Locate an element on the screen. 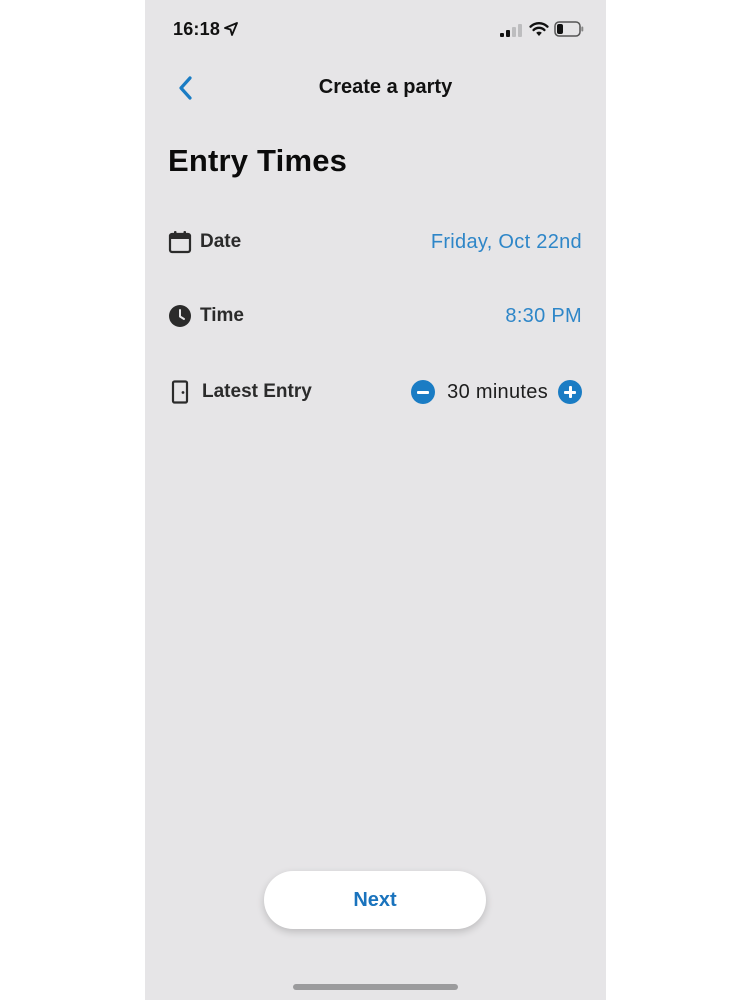 Image resolution: width=750 pixels, height=1000 pixels. status-bar: 16:18 is located at coordinates (375, 29).